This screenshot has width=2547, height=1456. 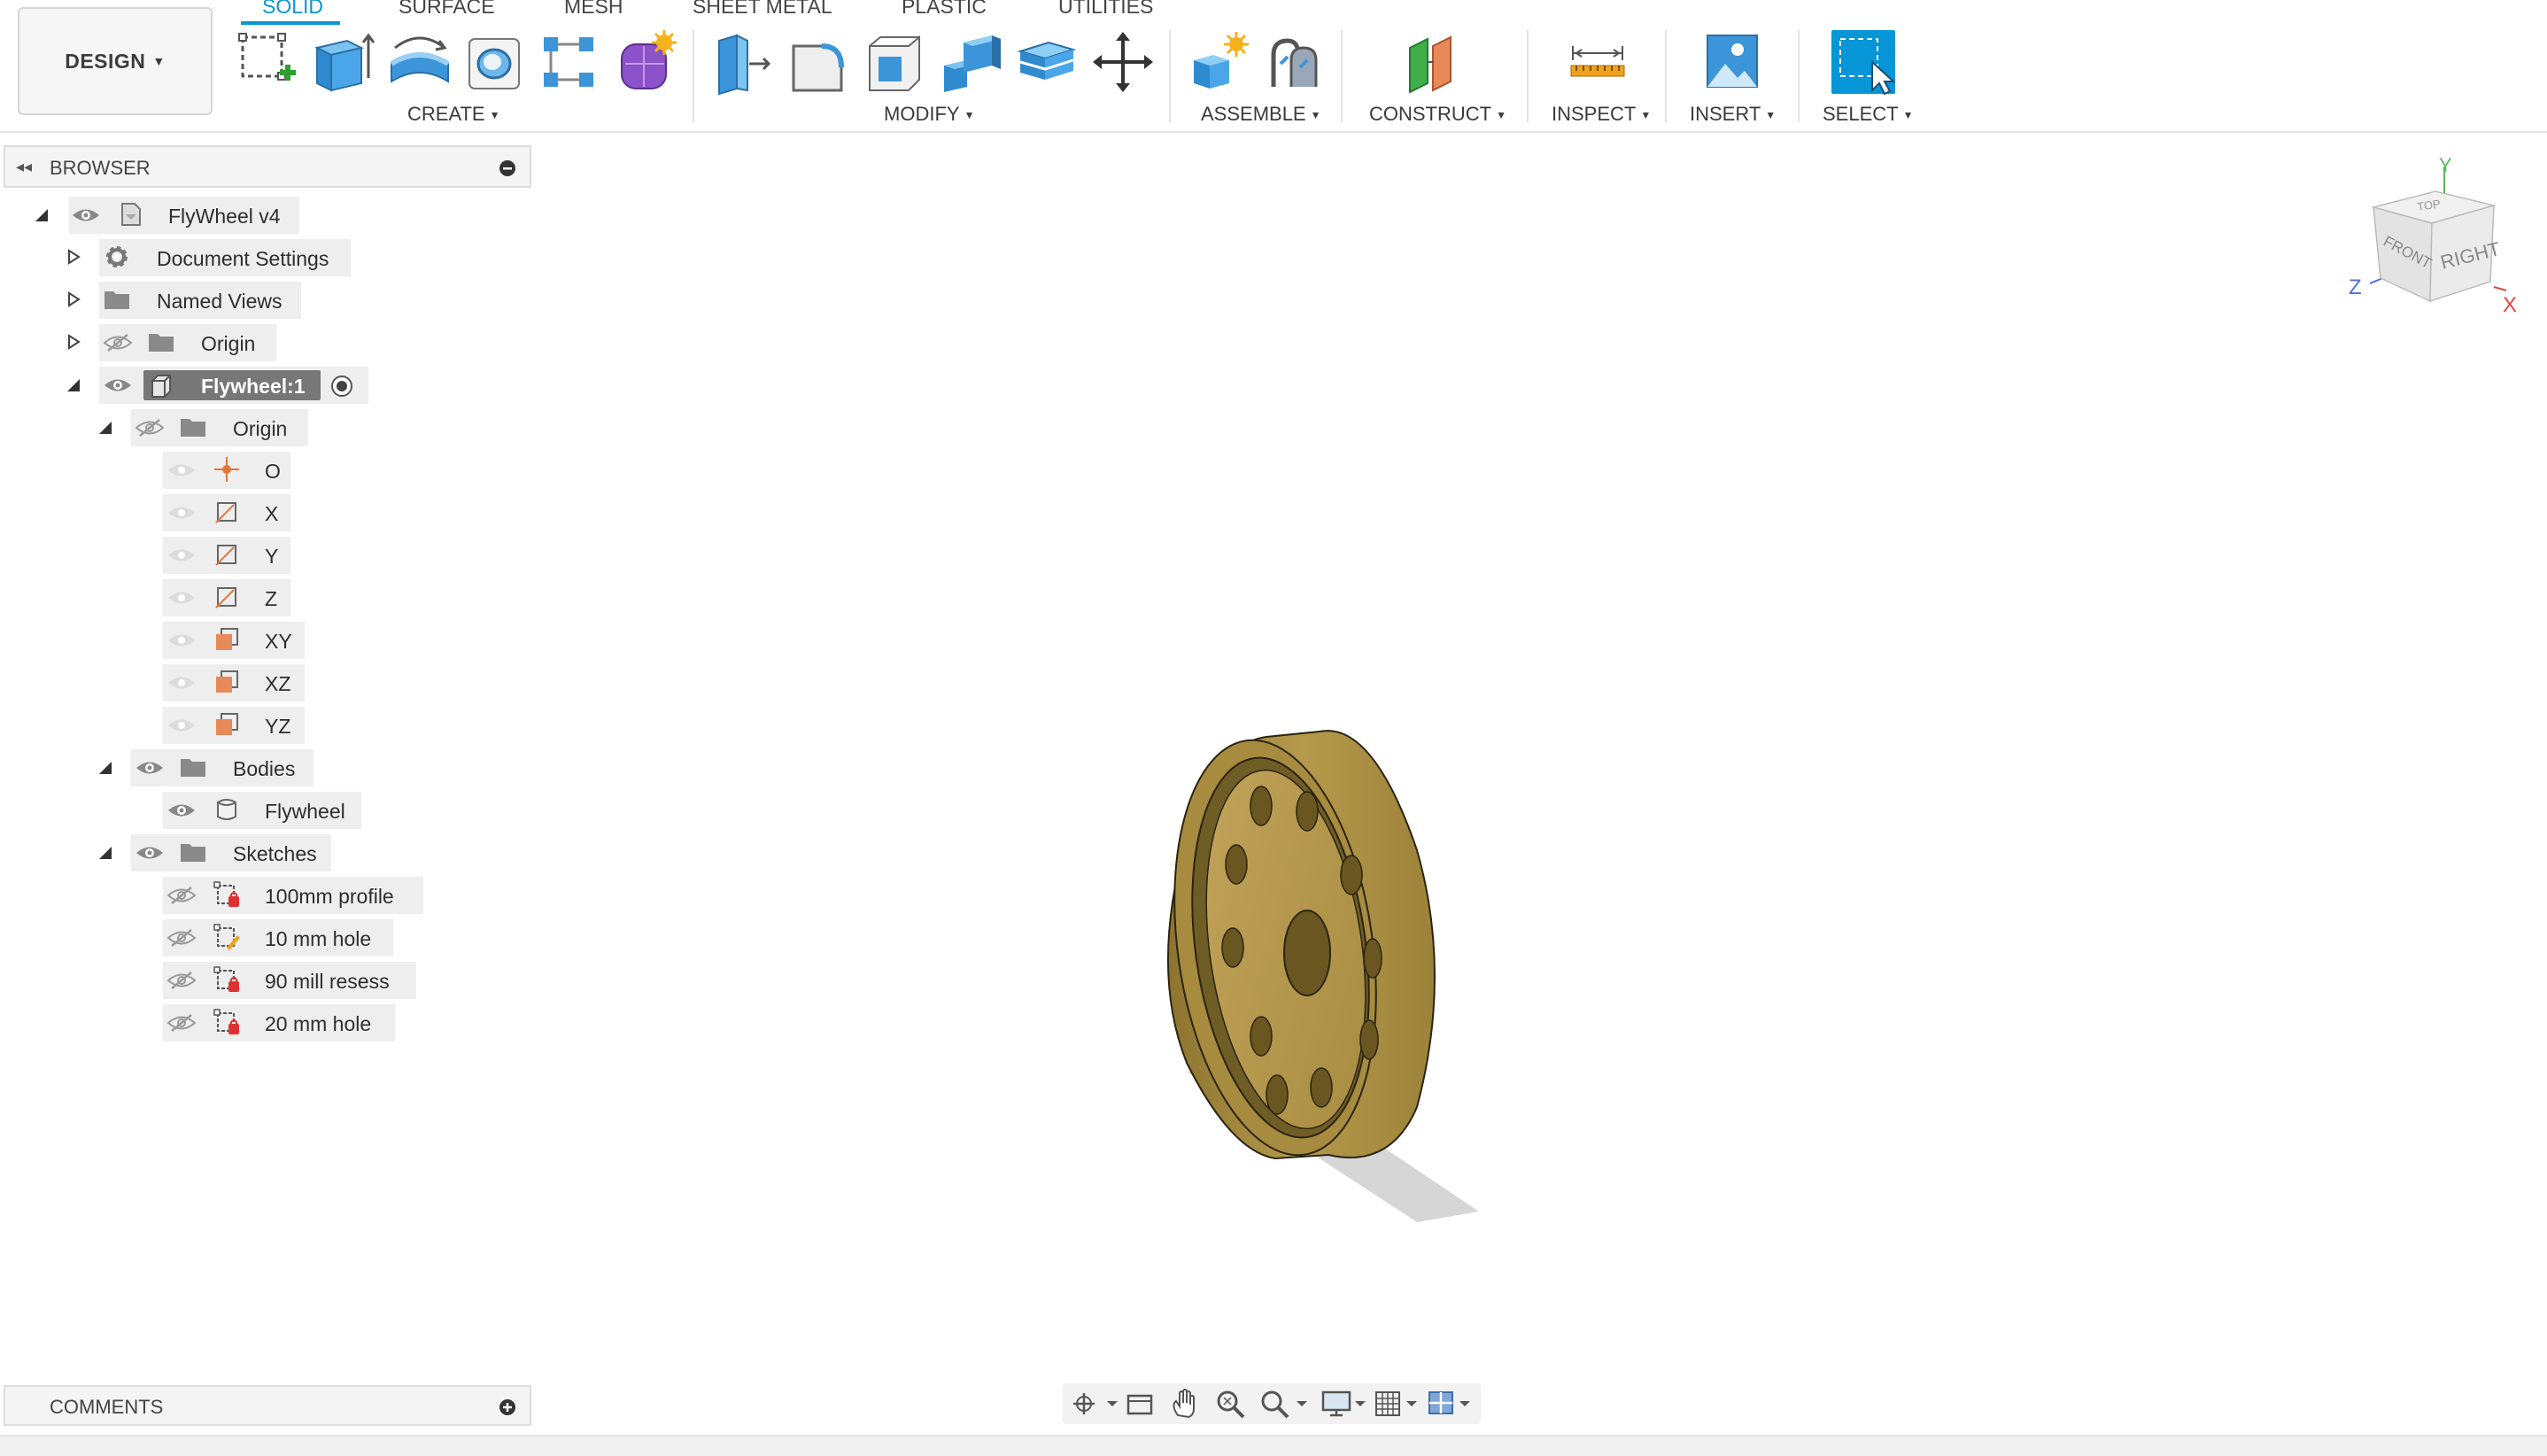 I want to click on browser-item-label: Flywheel, so click(x=305, y=811).